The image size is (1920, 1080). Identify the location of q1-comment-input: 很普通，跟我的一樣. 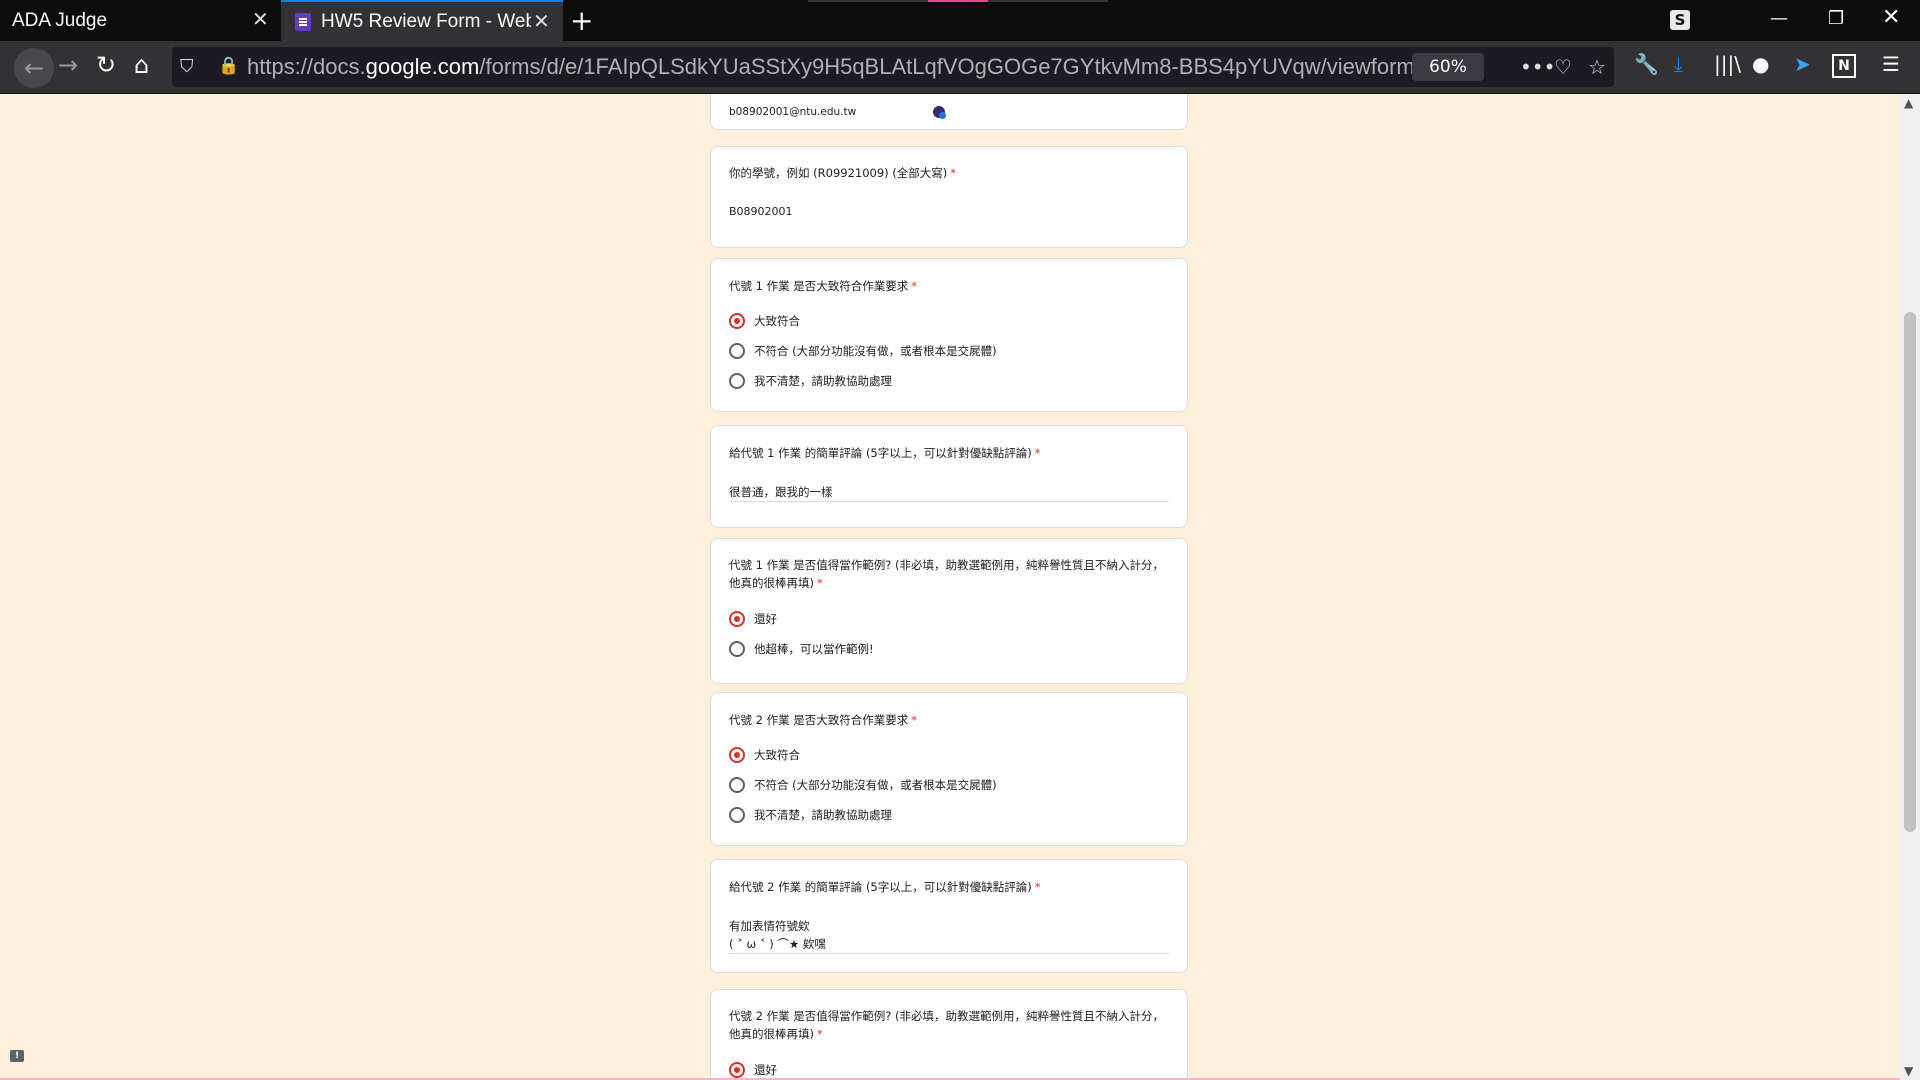
(949, 492).